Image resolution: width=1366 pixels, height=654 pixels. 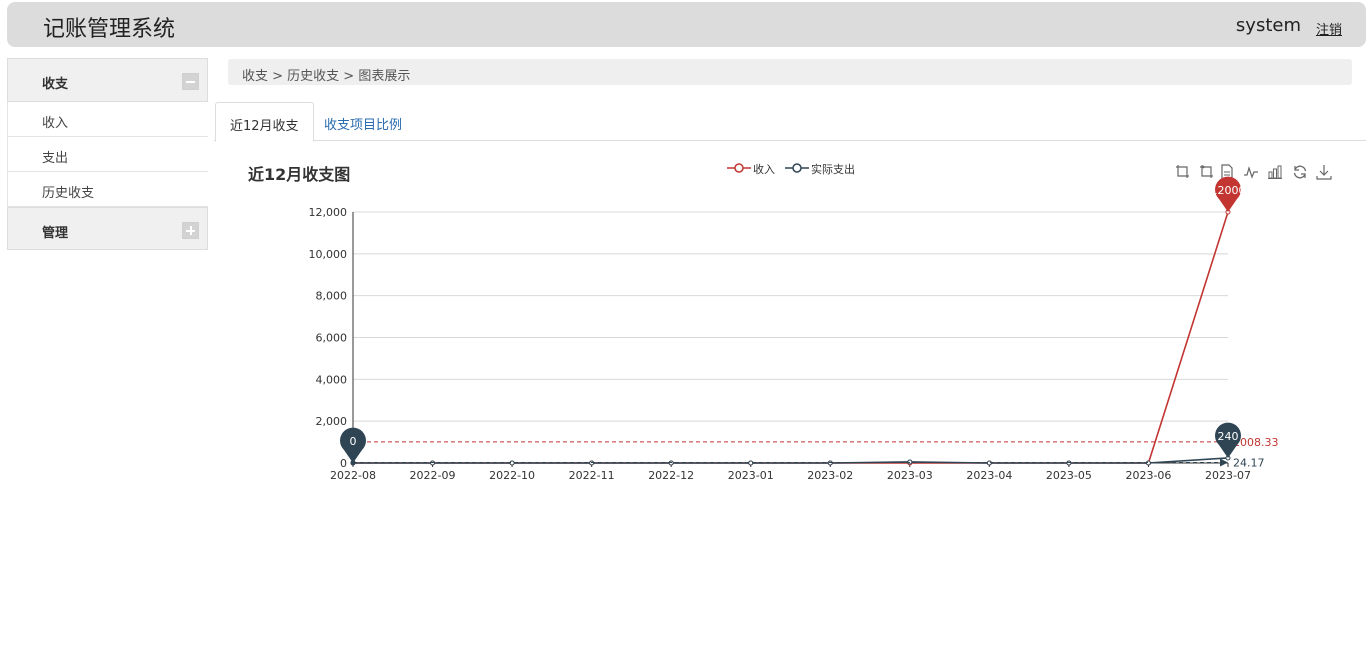 What do you see at coordinates (512, 475) in the screenshot?
I see `x-tick-label: 2022-10` at bounding box center [512, 475].